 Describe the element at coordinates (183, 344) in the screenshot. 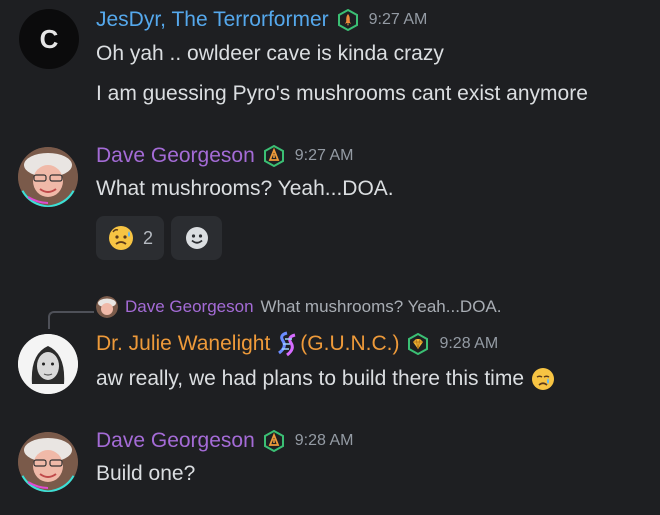

I see `author-name: Dr. Julie Wanelight` at that location.